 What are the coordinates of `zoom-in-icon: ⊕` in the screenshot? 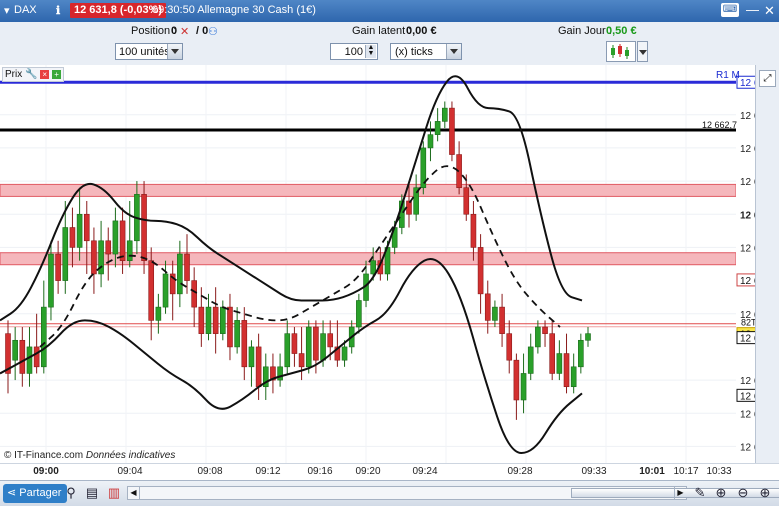 It's located at (765, 493).